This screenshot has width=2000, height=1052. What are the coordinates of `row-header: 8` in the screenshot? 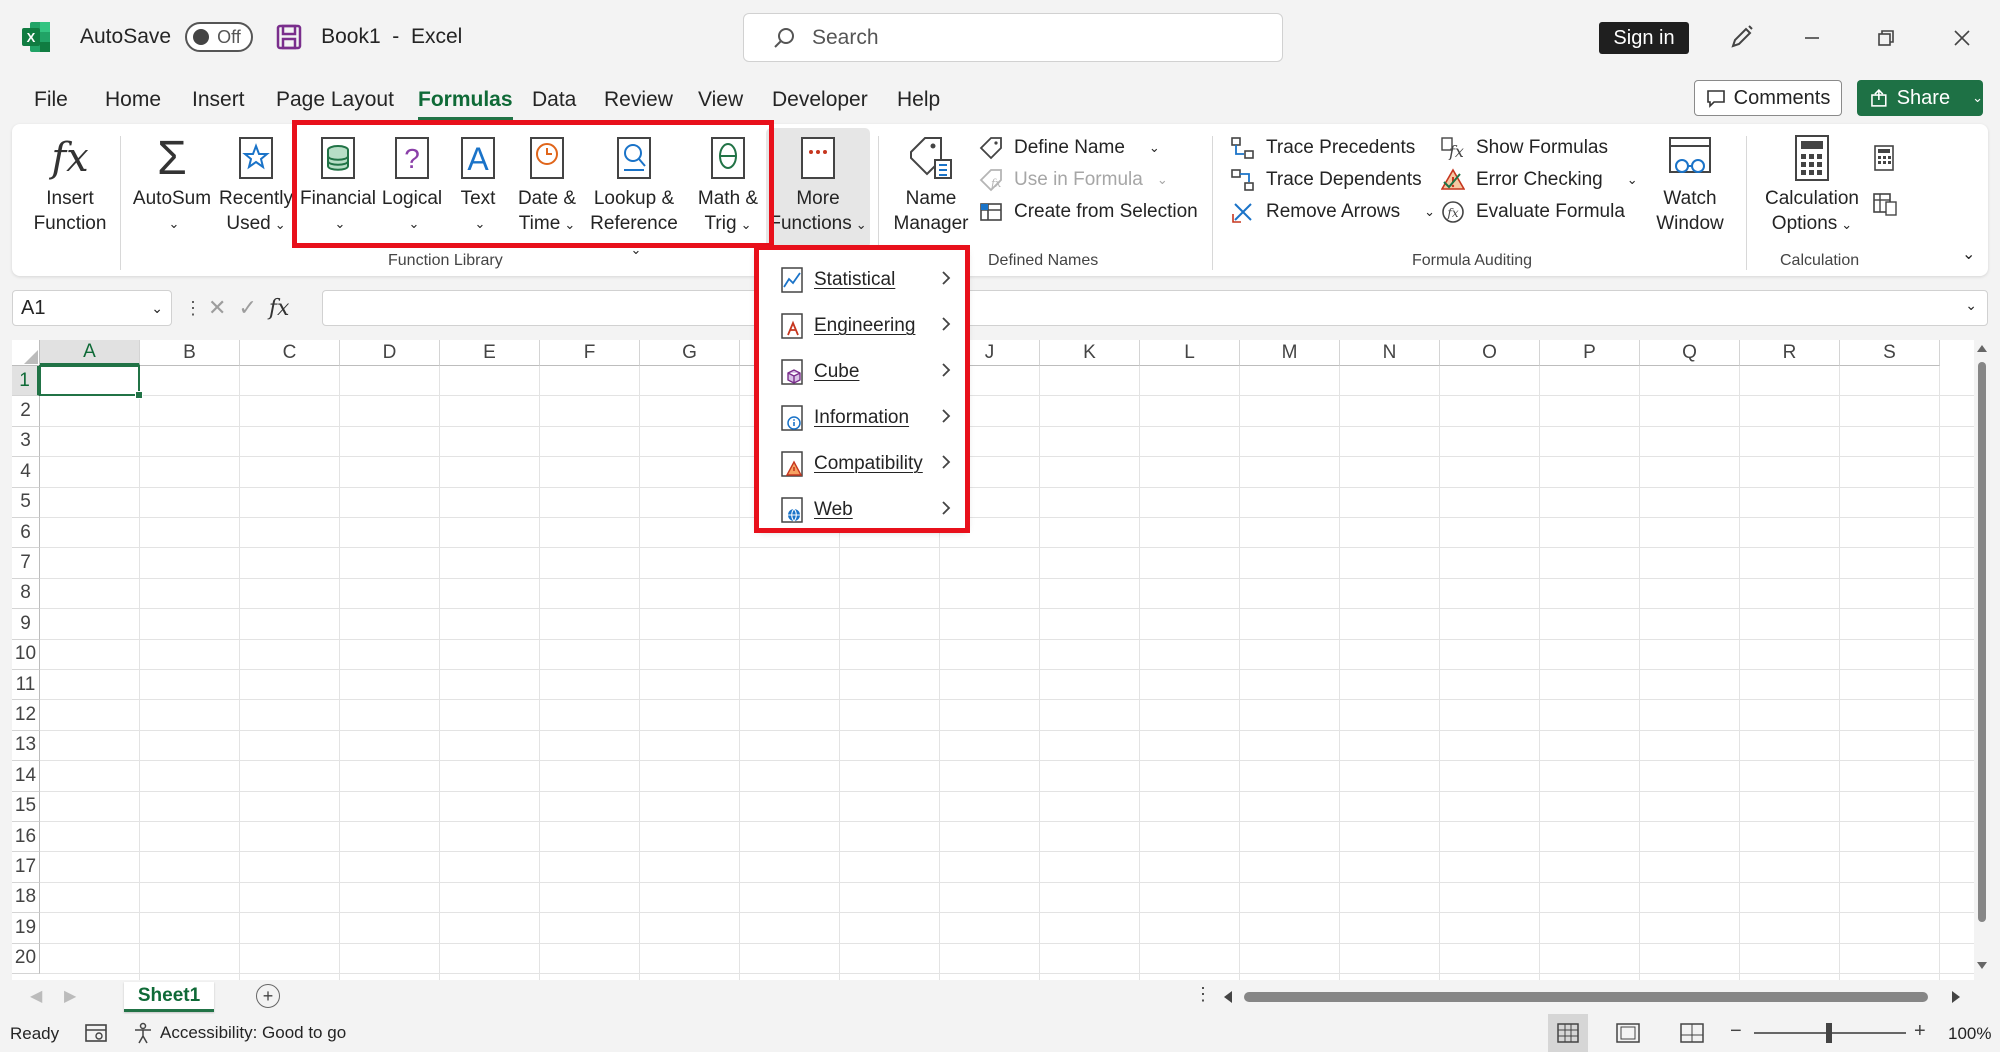 It's located at (26, 594).